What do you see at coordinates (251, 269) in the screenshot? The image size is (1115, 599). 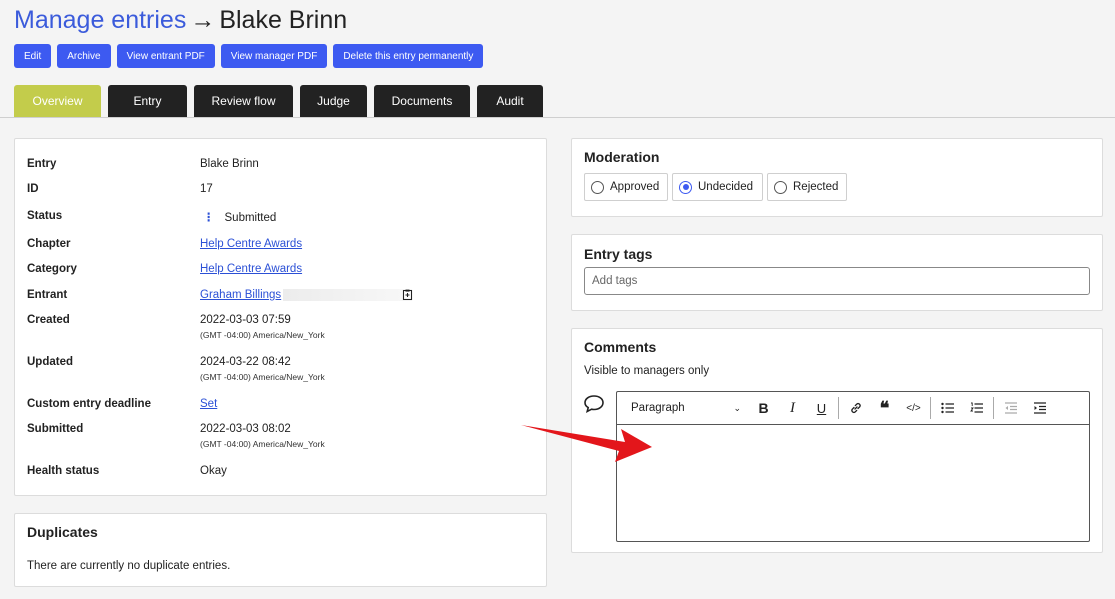 I see `category-link: Help Centre Awards` at bounding box center [251, 269].